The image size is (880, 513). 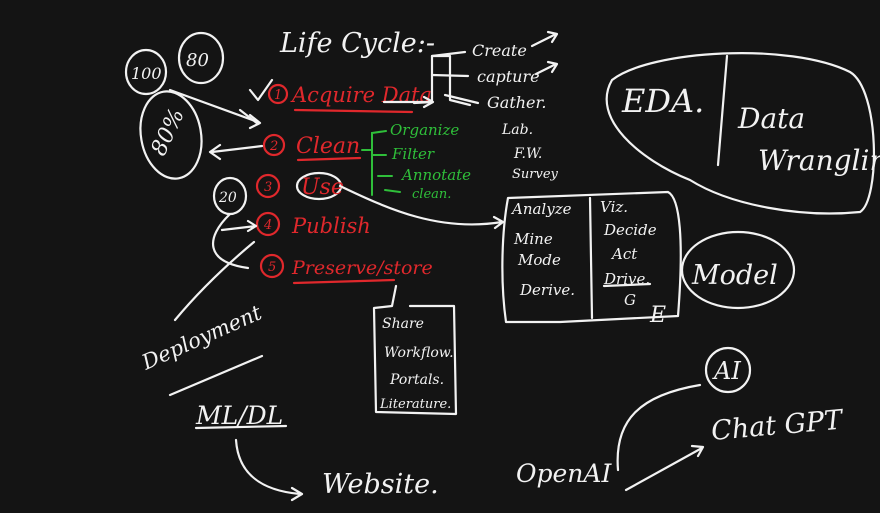 I want to click on step-3-label: Use, so click(x=322, y=187).